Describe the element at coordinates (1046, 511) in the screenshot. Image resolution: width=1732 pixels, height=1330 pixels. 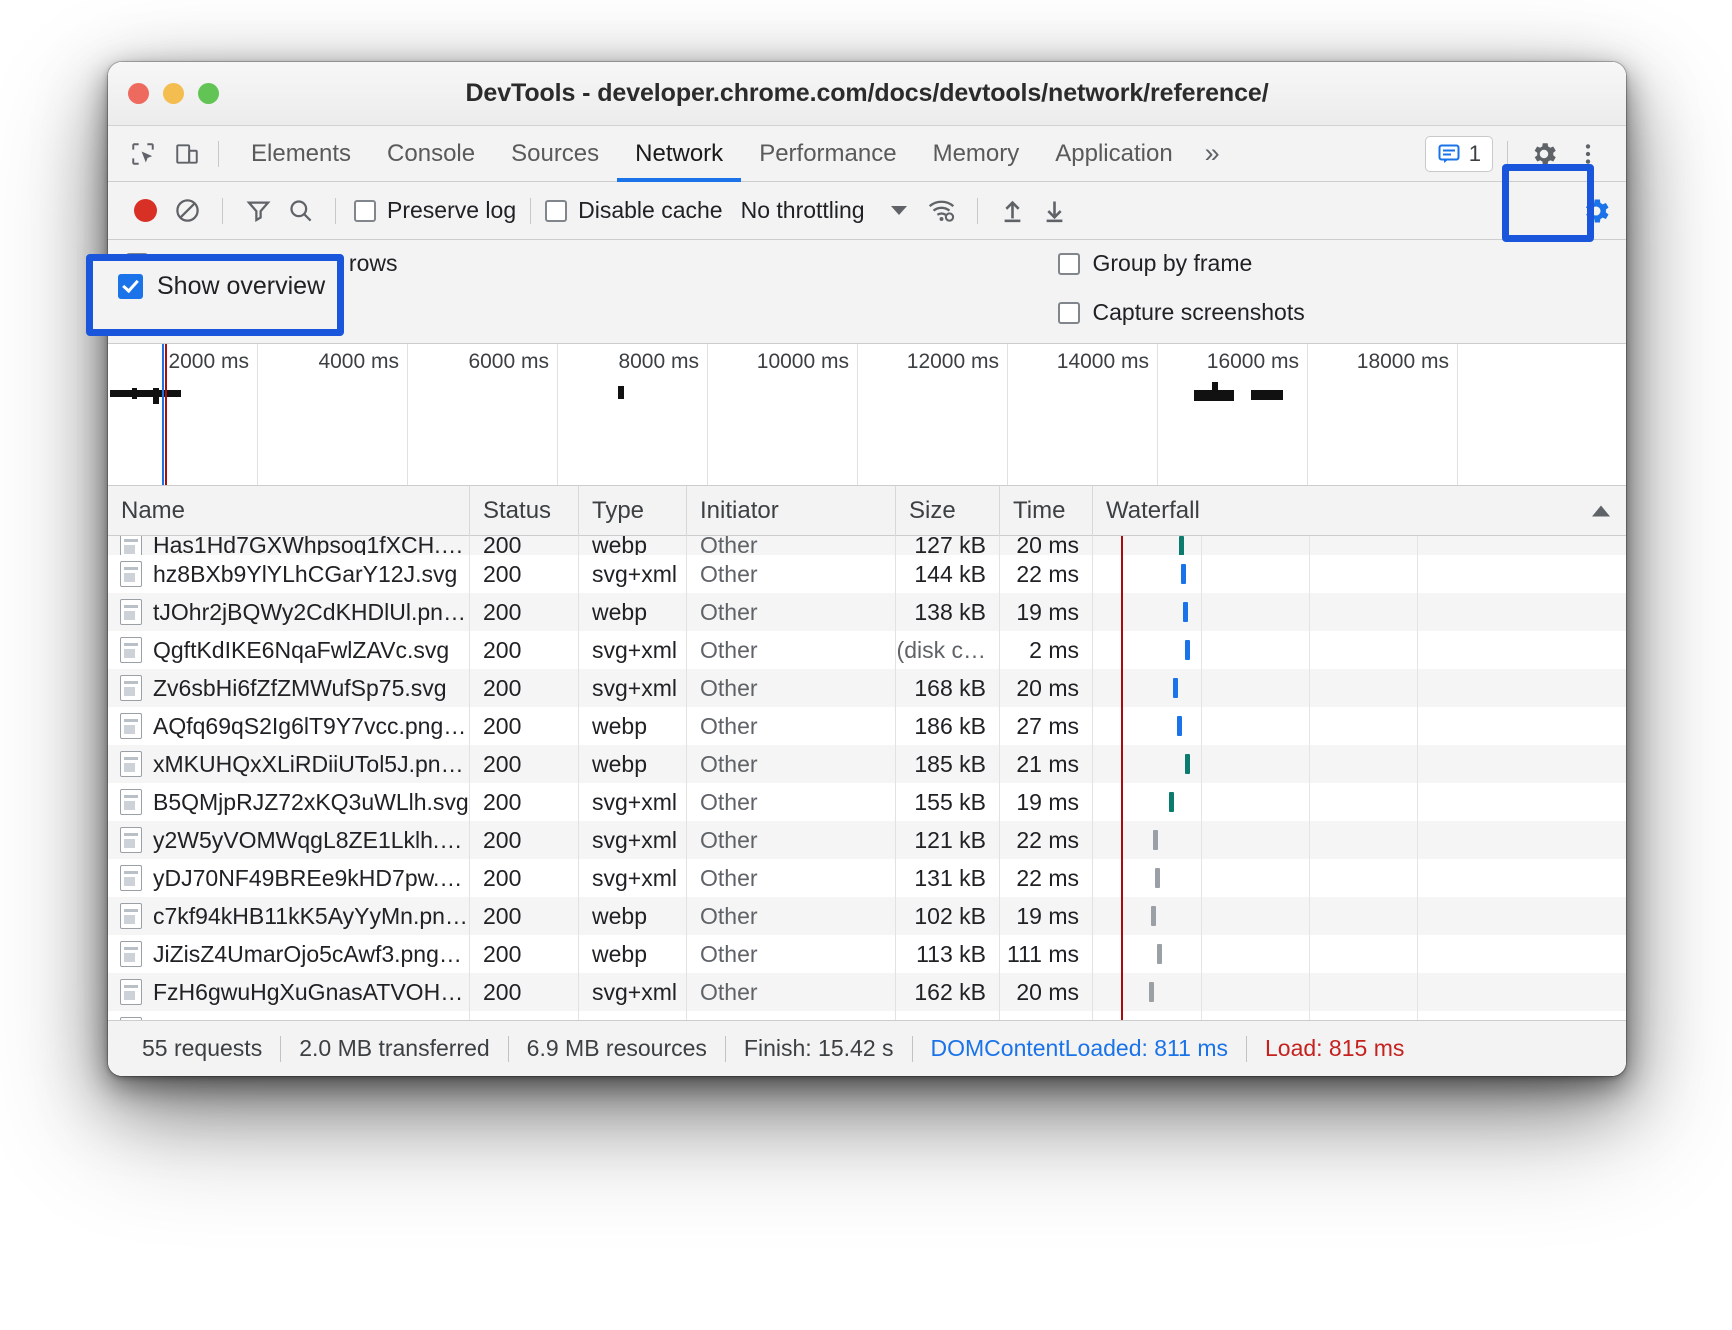
I see `column-header-time: Time` at that location.